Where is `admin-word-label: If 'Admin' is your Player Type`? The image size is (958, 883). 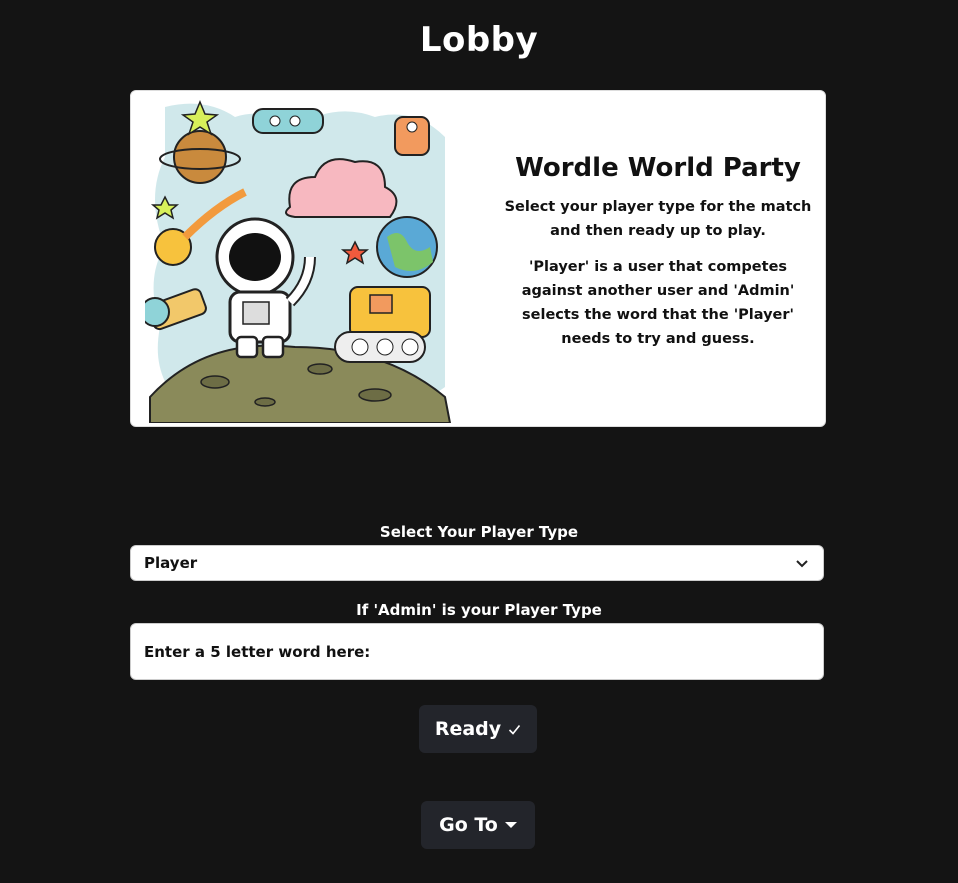 admin-word-label: If 'Admin' is your Player Type is located at coordinates (479, 610).